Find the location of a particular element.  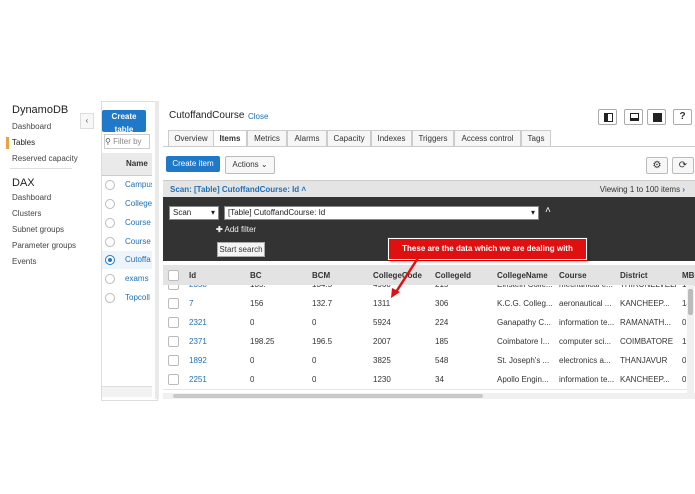

table-filter-input: ⚲ Filter by is located at coordinates (127, 141).